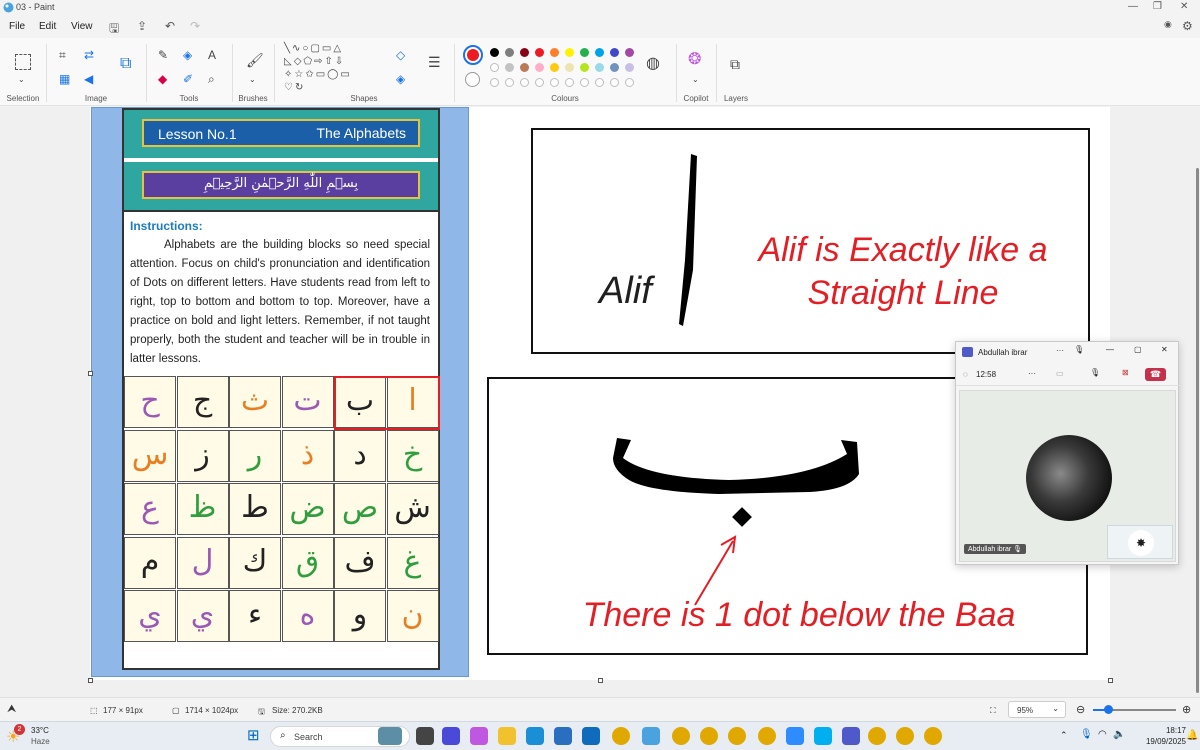 Image resolution: width=1200 pixels, height=750 pixels. Describe the element at coordinates (332, 68) in the screenshot. I see `shapes-gallery: ╲∿○▢▭△ ◺◇⬠⇨⇧⇩ ✧☆✩▭◯▭ ♡↻` at that location.